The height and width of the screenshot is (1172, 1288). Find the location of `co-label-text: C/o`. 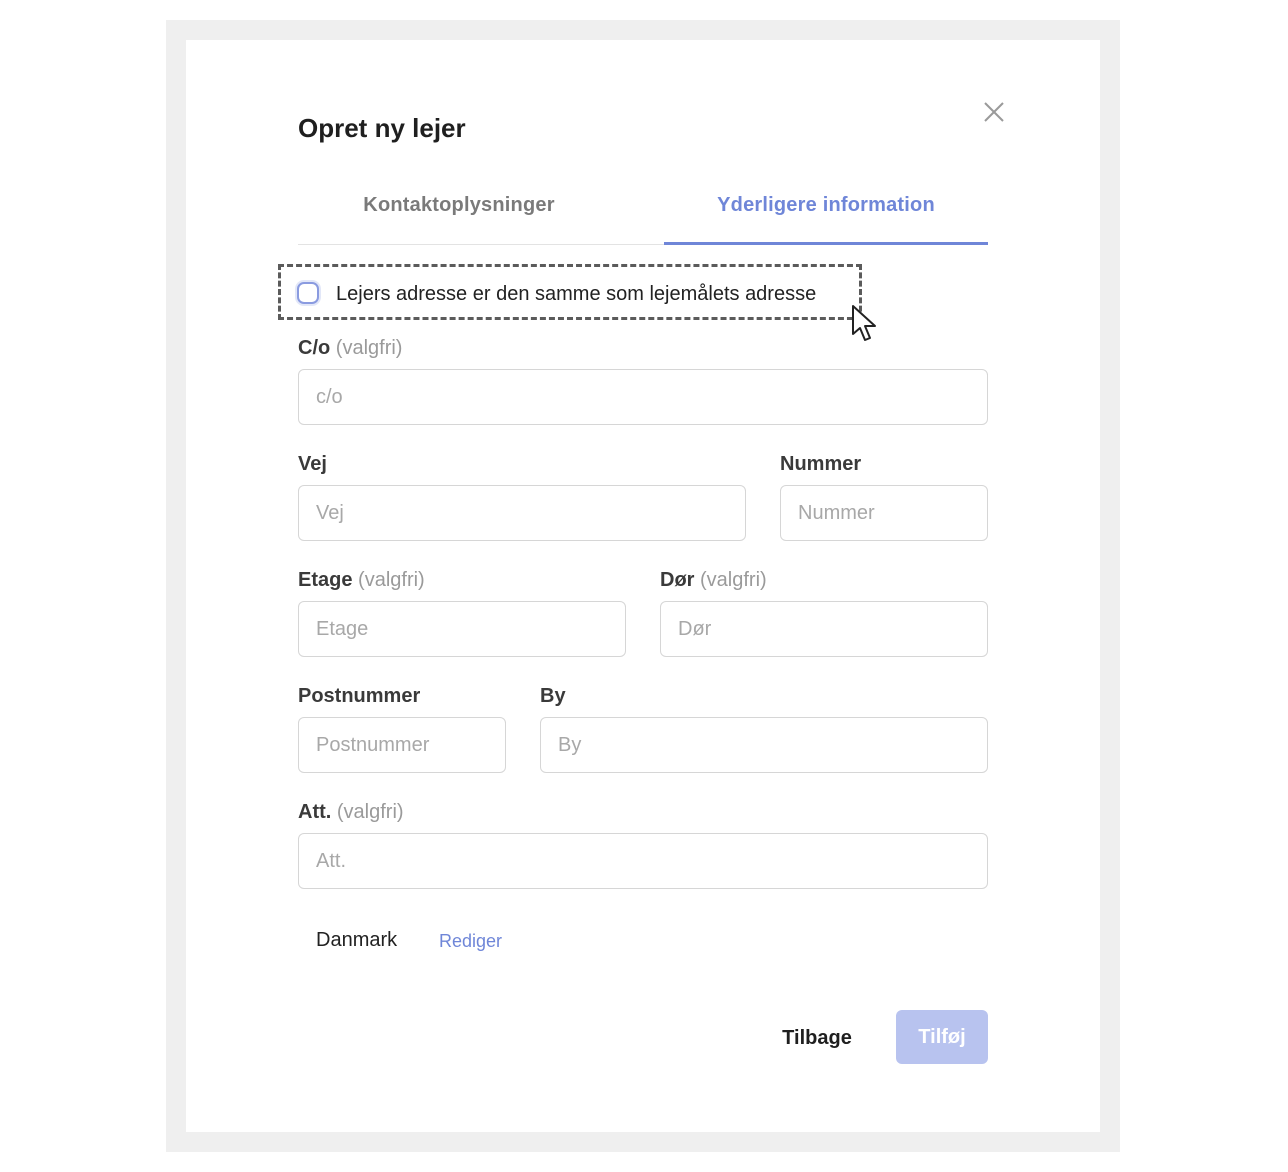

co-label-text: C/o is located at coordinates (314, 348).